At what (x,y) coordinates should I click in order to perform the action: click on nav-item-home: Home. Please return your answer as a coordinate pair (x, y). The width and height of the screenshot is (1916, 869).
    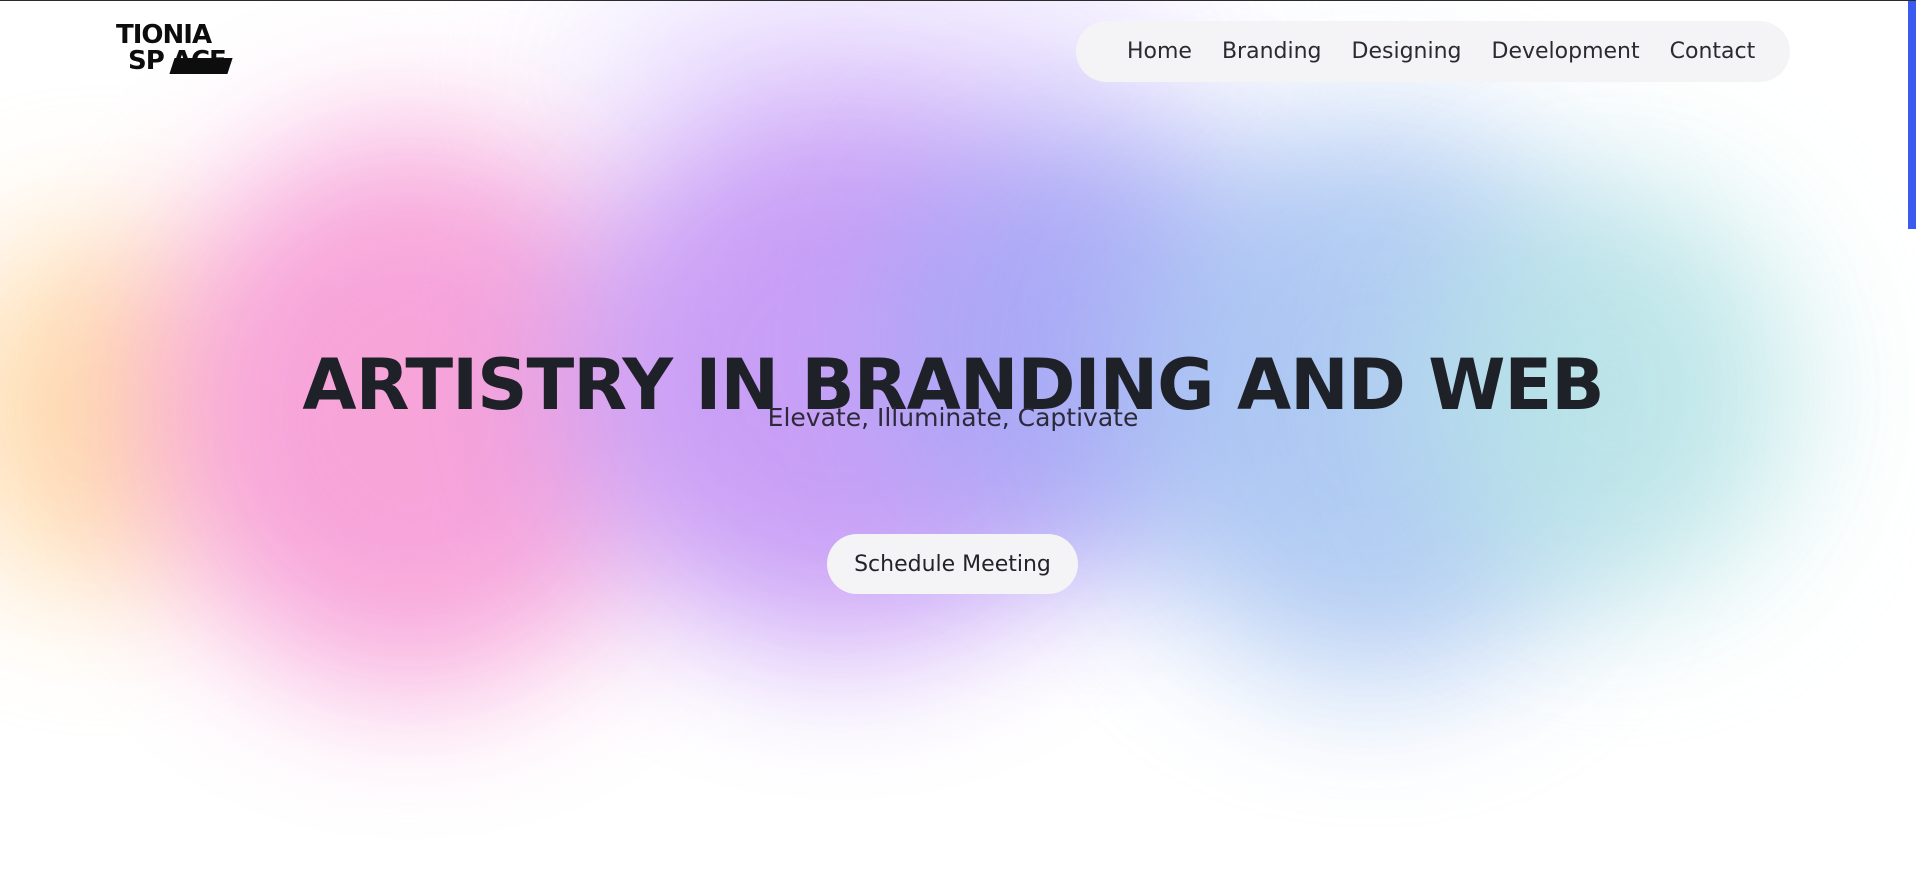
    Looking at the image, I should click on (1159, 51).